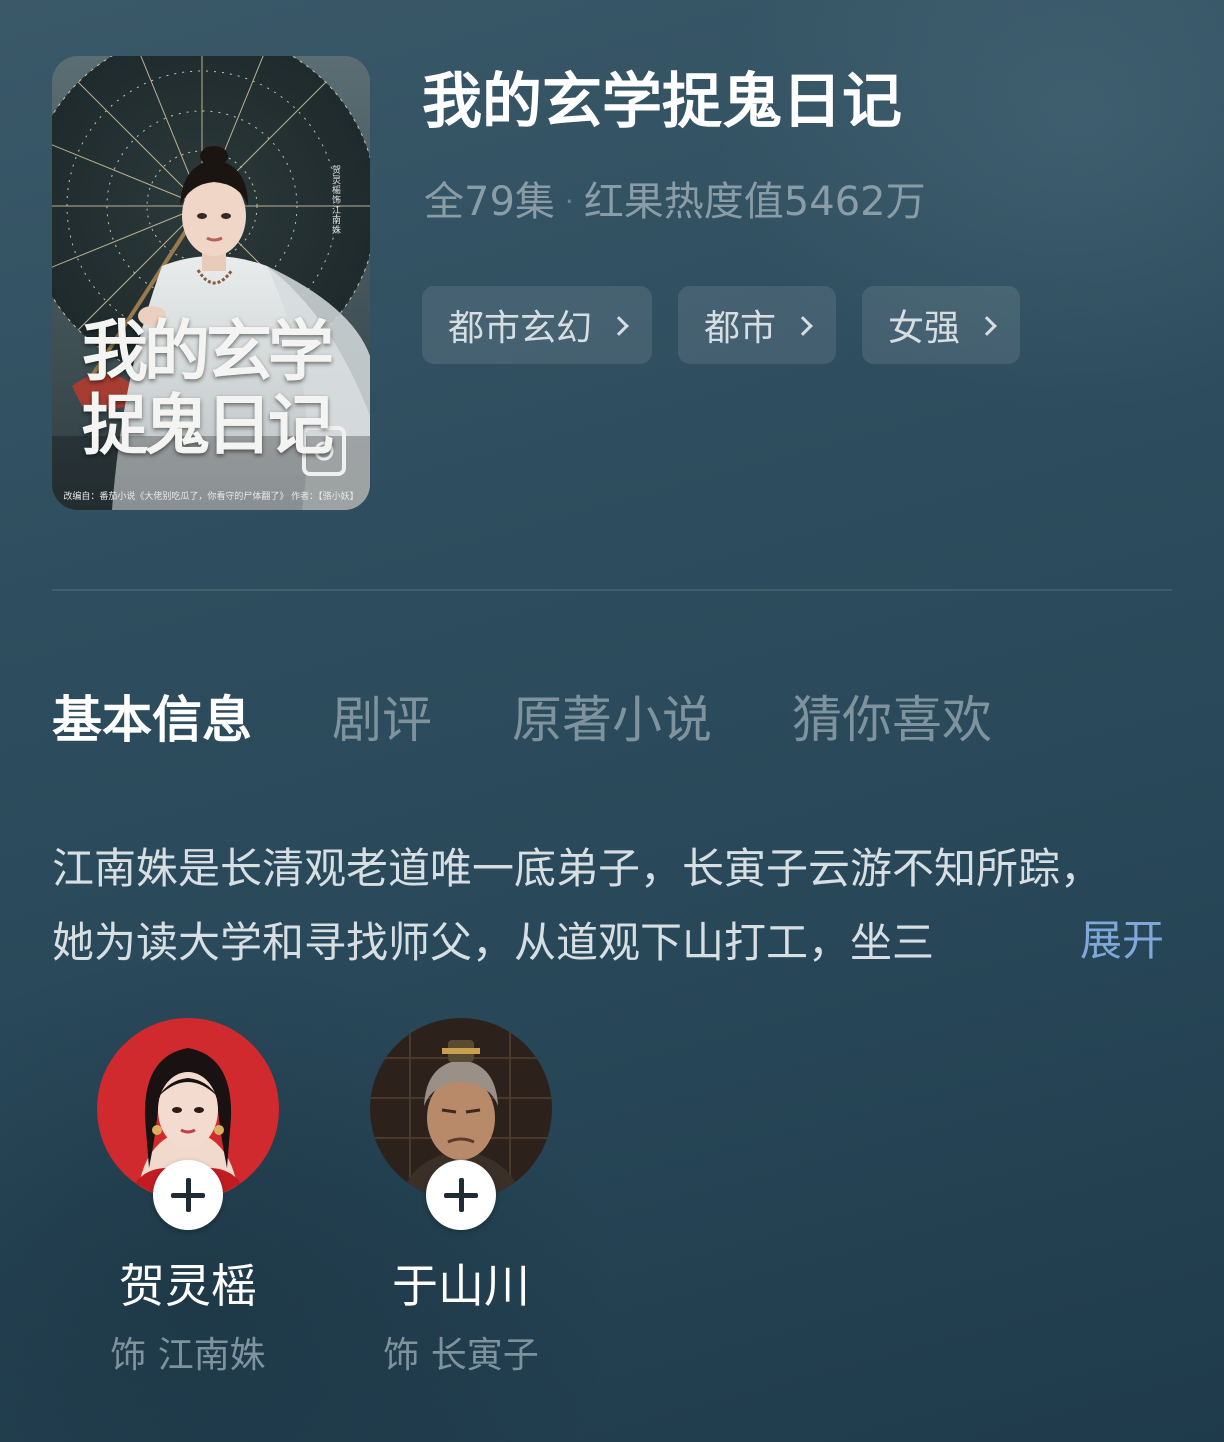 The height and width of the screenshot is (1442, 1224). What do you see at coordinates (211, 497) in the screenshot?
I see `poster-credit: 改编自：番茄小说《大佬别吃瓜了，你看守的尸体翻了》 作者：【骆小妖】` at bounding box center [211, 497].